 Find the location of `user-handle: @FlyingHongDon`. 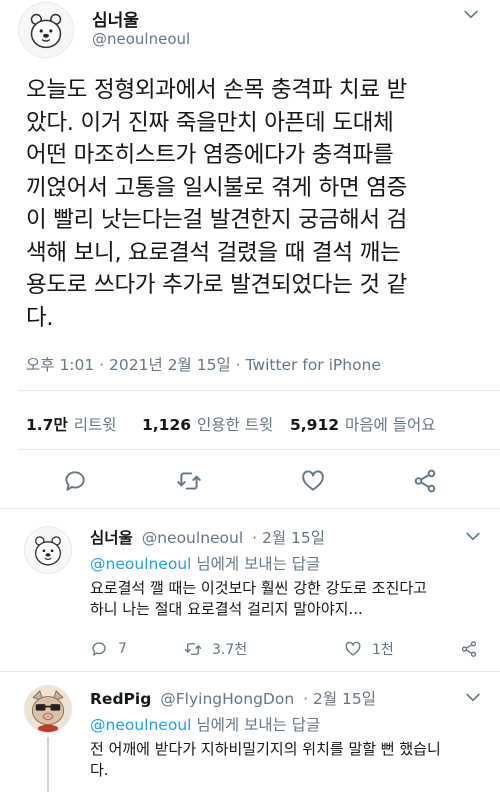

user-handle: @FlyingHongDon is located at coordinates (227, 699).